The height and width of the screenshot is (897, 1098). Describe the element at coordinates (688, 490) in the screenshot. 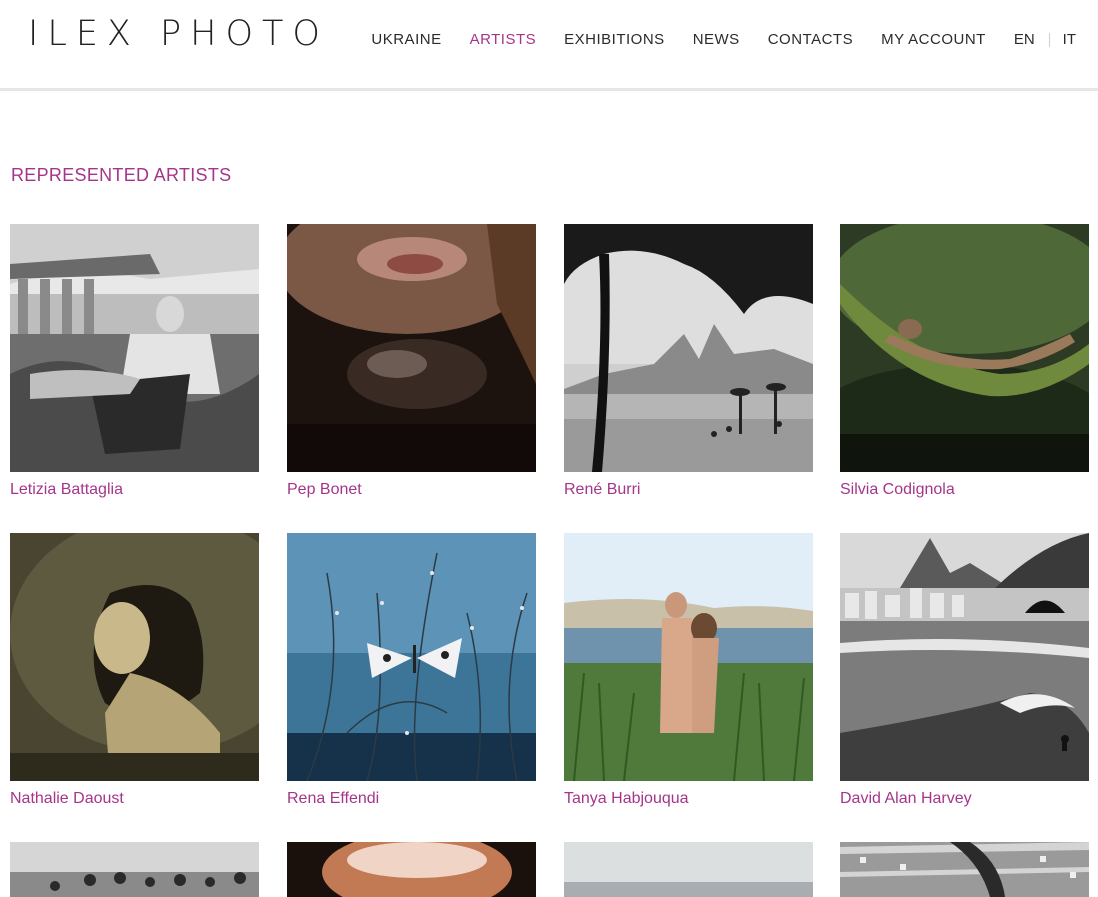

I see `artist-name: René Burri` at that location.